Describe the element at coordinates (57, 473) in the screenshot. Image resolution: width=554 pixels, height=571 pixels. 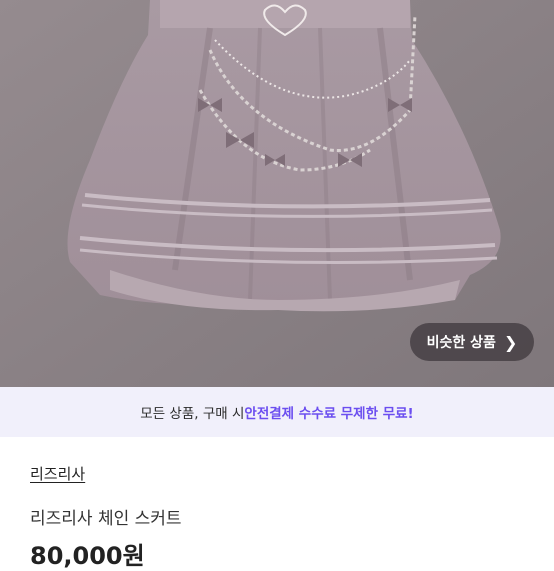
I see `shop-name-link: 리즈리사` at that location.